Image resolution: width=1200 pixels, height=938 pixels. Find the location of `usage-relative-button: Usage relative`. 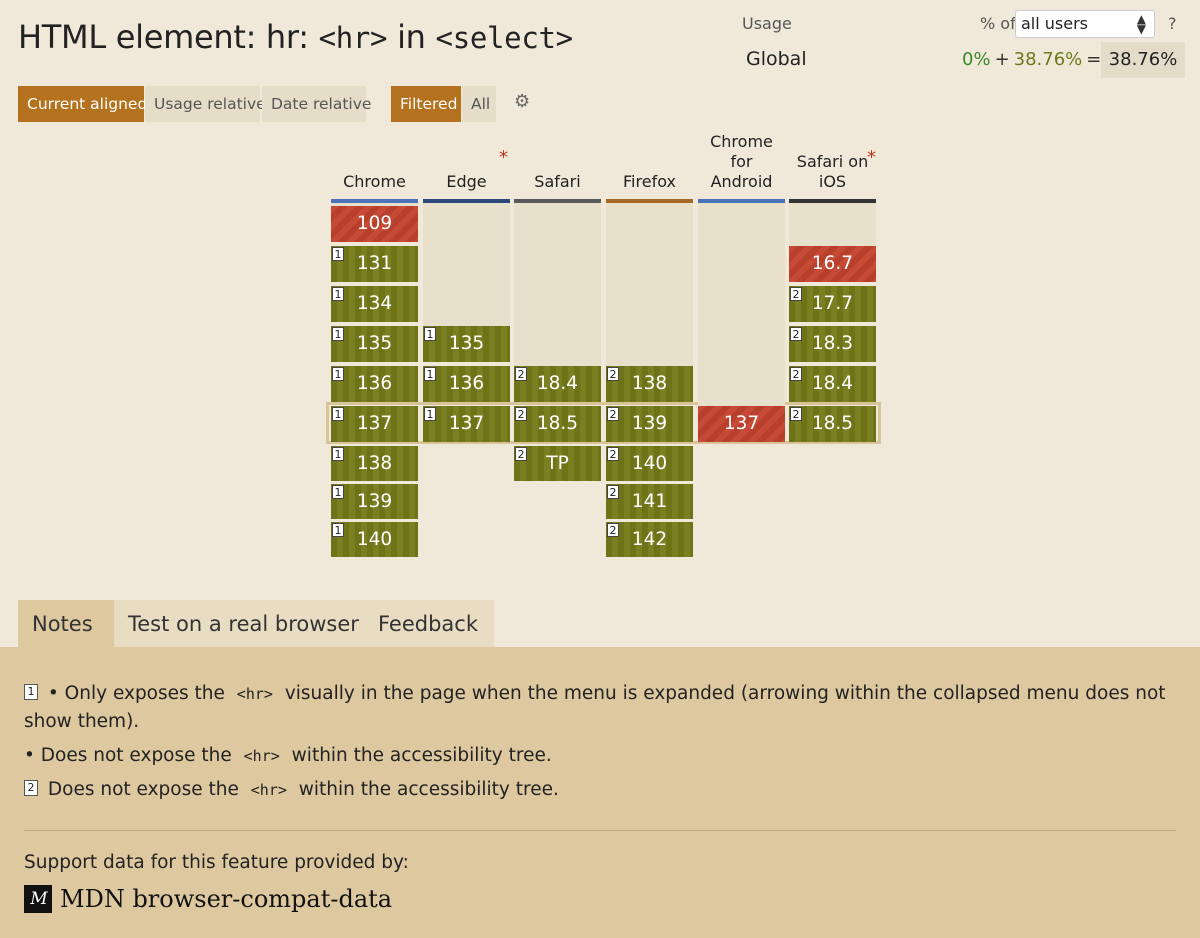

usage-relative-button: Usage relative is located at coordinates (205, 104).